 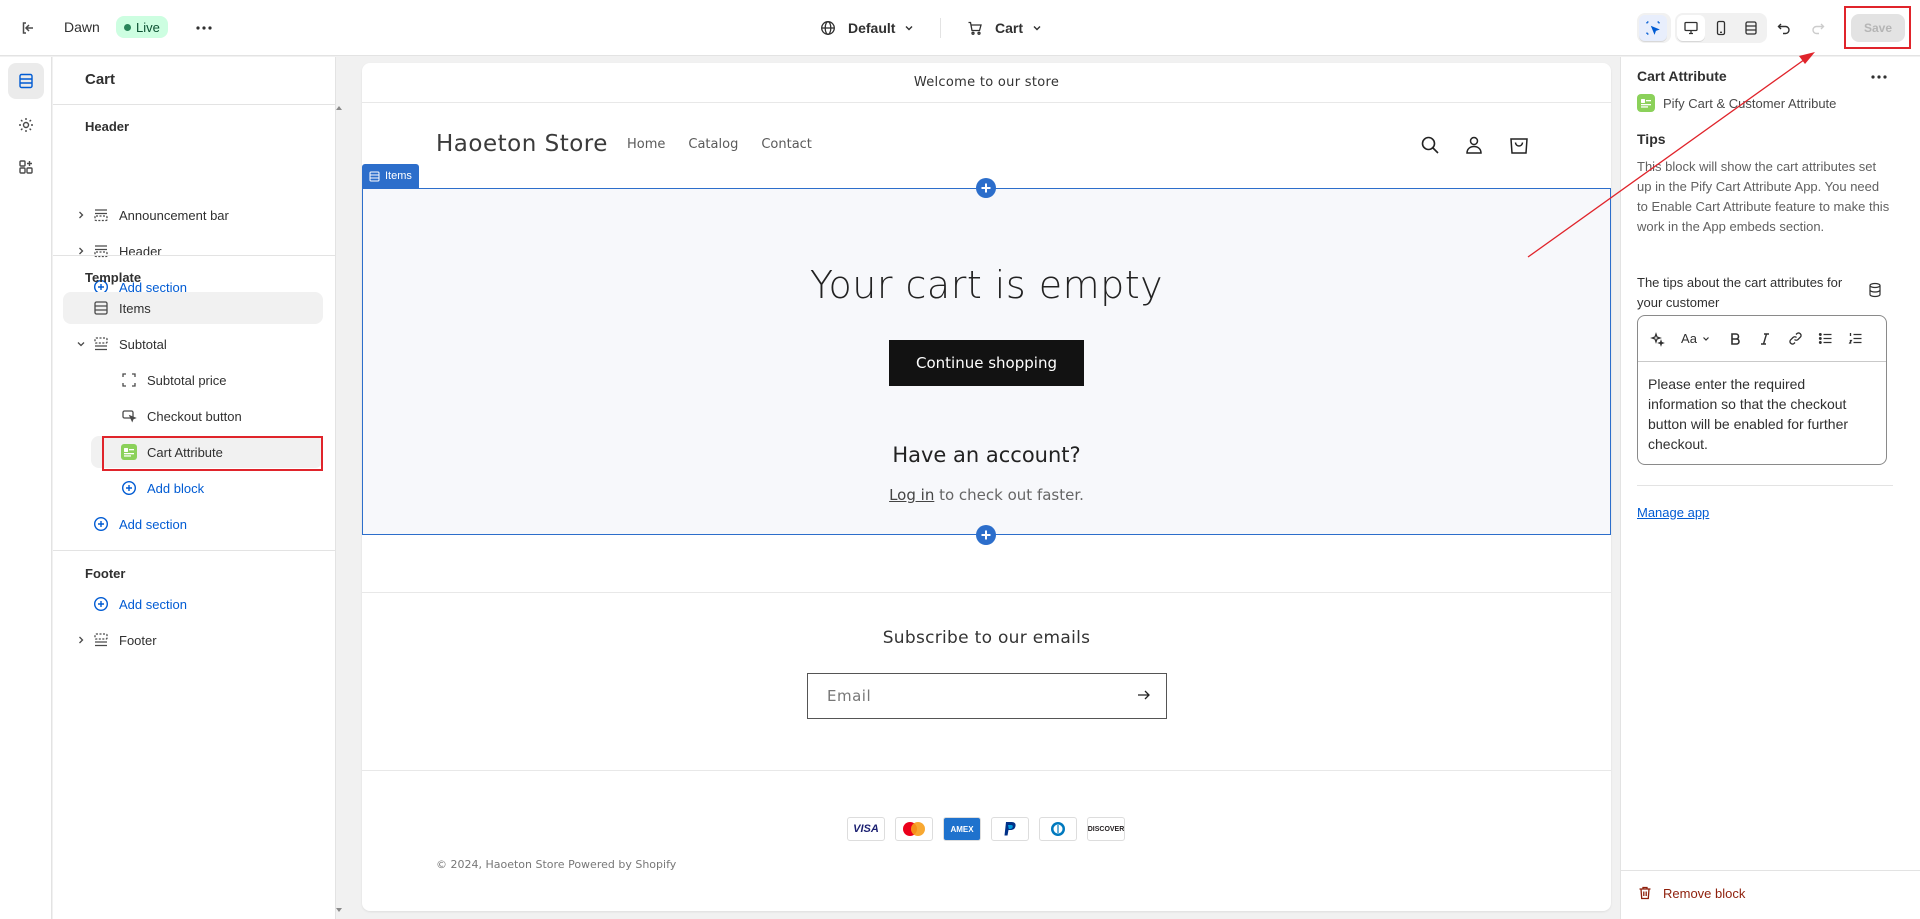 What do you see at coordinates (524, 864) in the screenshot?
I see `store-link: Haoeton Store` at bounding box center [524, 864].